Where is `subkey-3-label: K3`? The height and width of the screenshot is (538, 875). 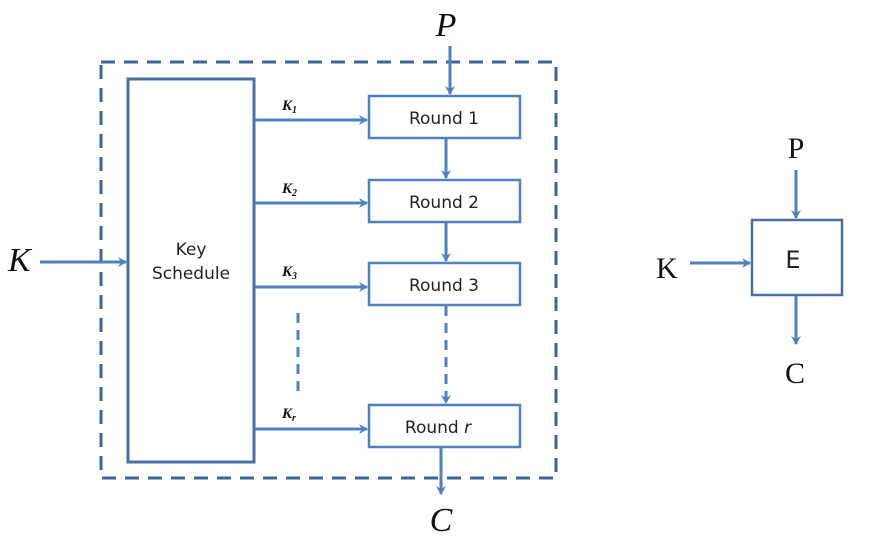
subkey-3-label: K3 is located at coordinates (289, 273).